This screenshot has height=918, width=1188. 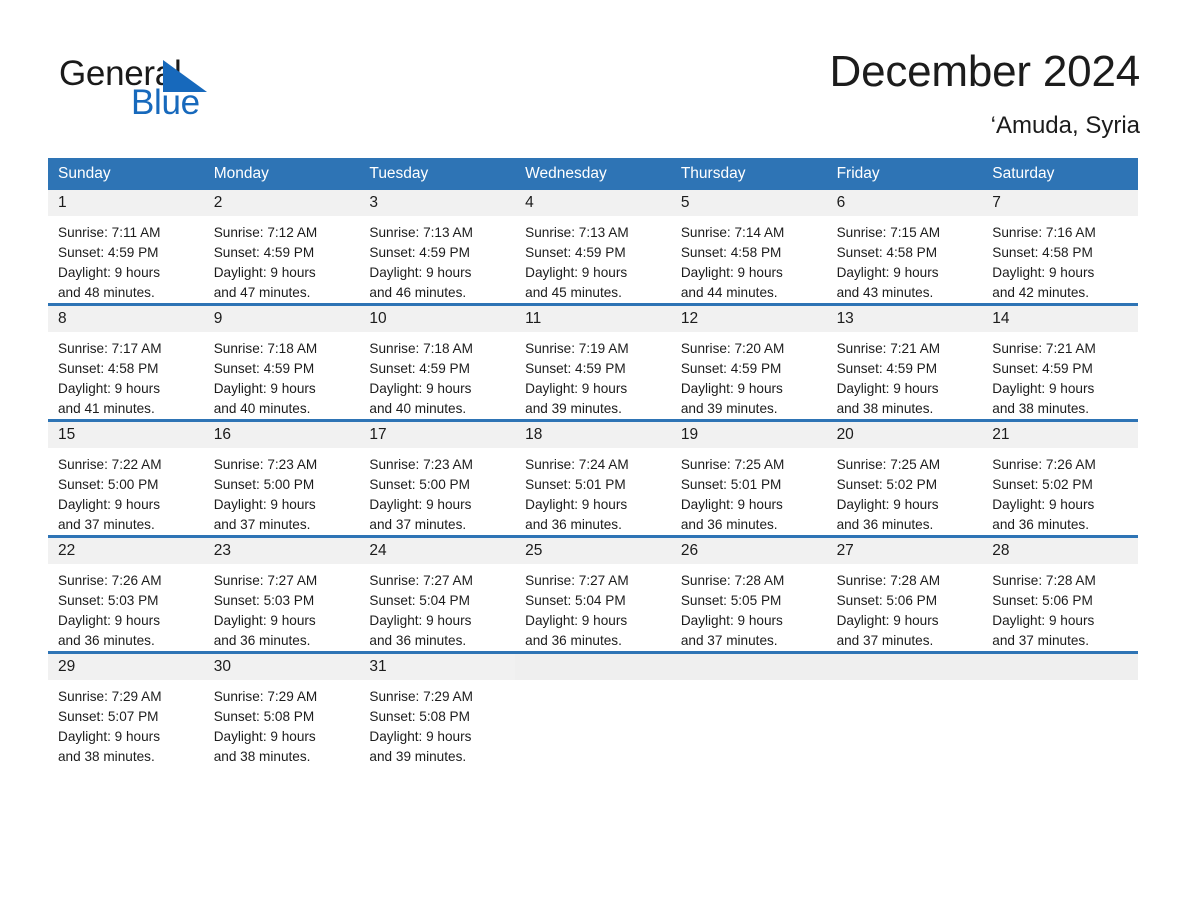 I want to click on day-number-band: 20, so click(x=904, y=435).